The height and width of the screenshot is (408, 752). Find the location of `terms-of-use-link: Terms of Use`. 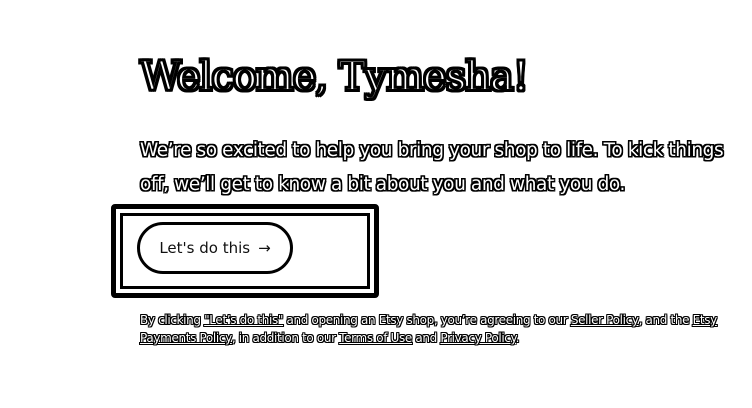

terms-of-use-link: Terms of Use is located at coordinates (375, 338).